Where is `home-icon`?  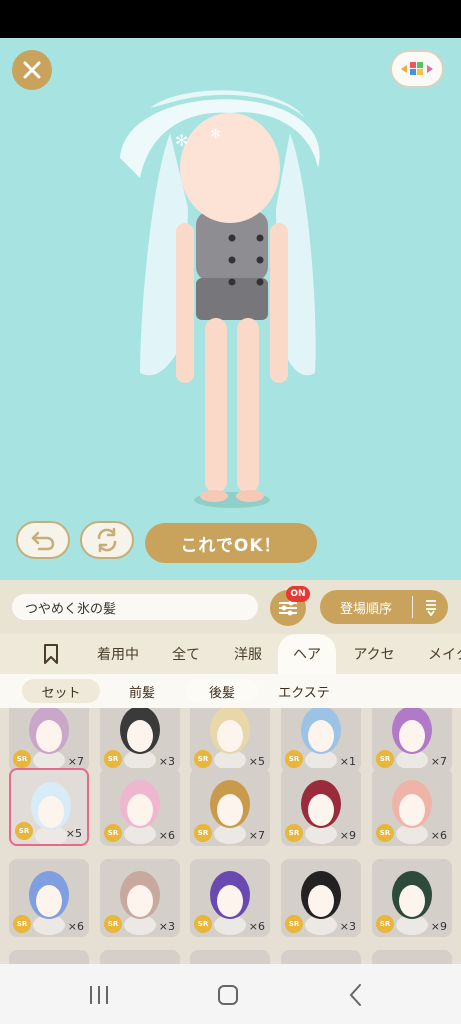
home-icon is located at coordinates (228, 995).